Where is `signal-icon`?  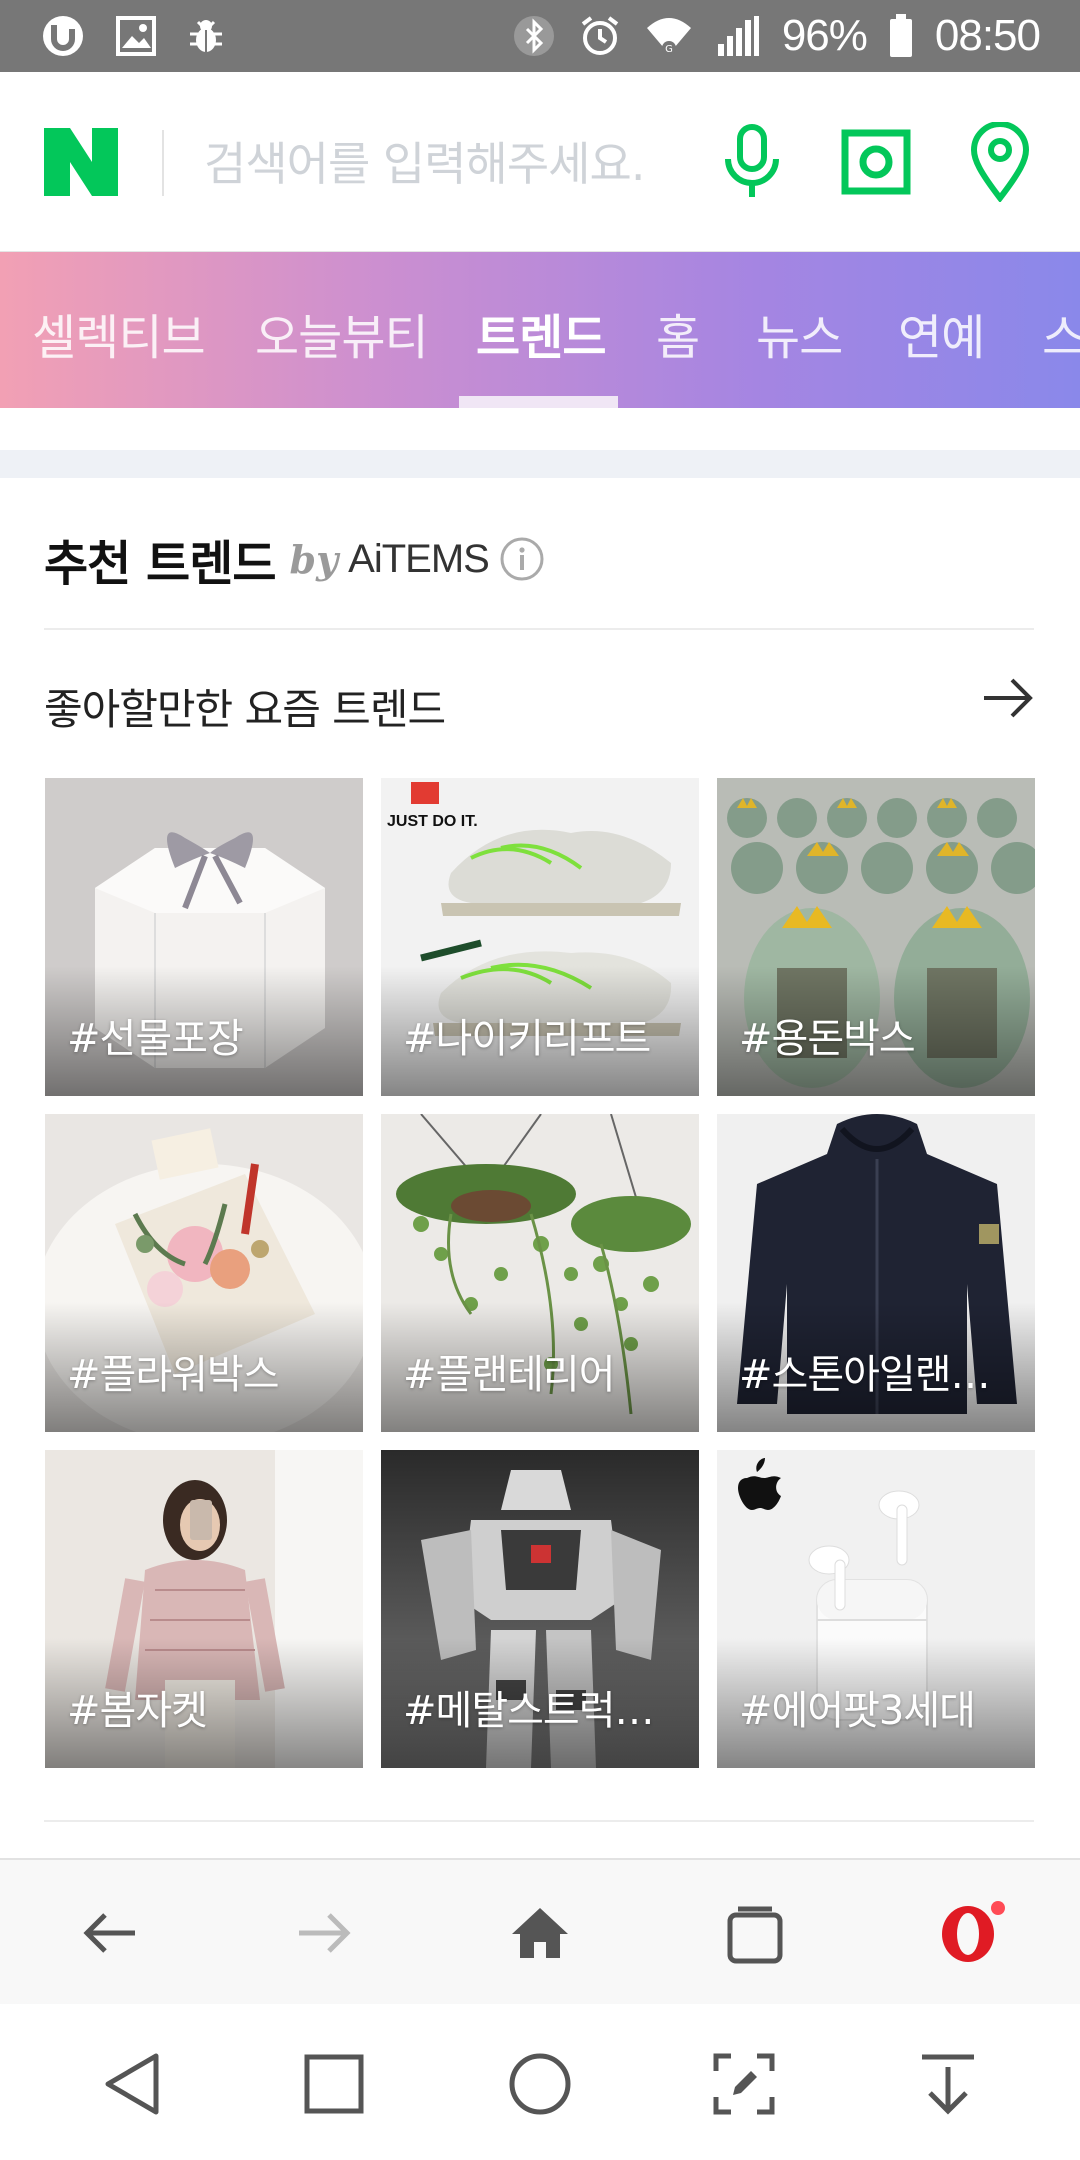 signal-icon is located at coordinates (738, 36).